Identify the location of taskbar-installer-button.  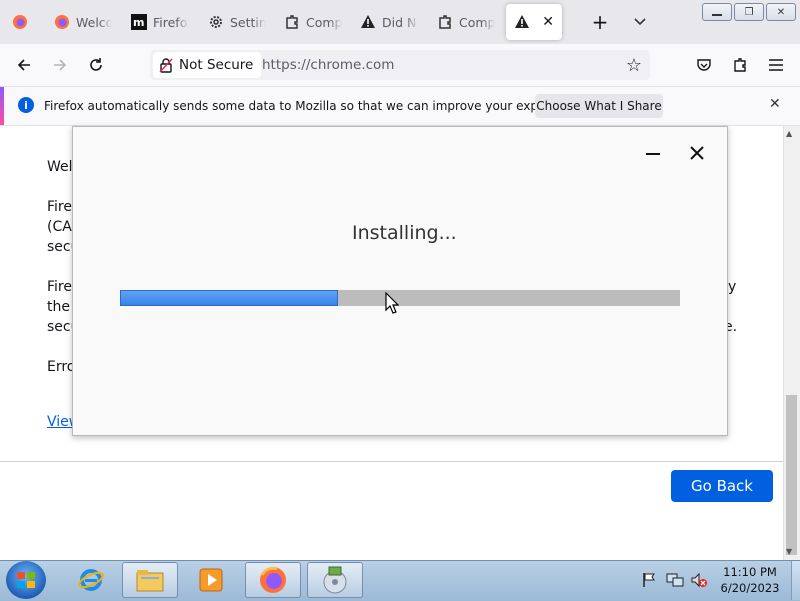
(335, 580).